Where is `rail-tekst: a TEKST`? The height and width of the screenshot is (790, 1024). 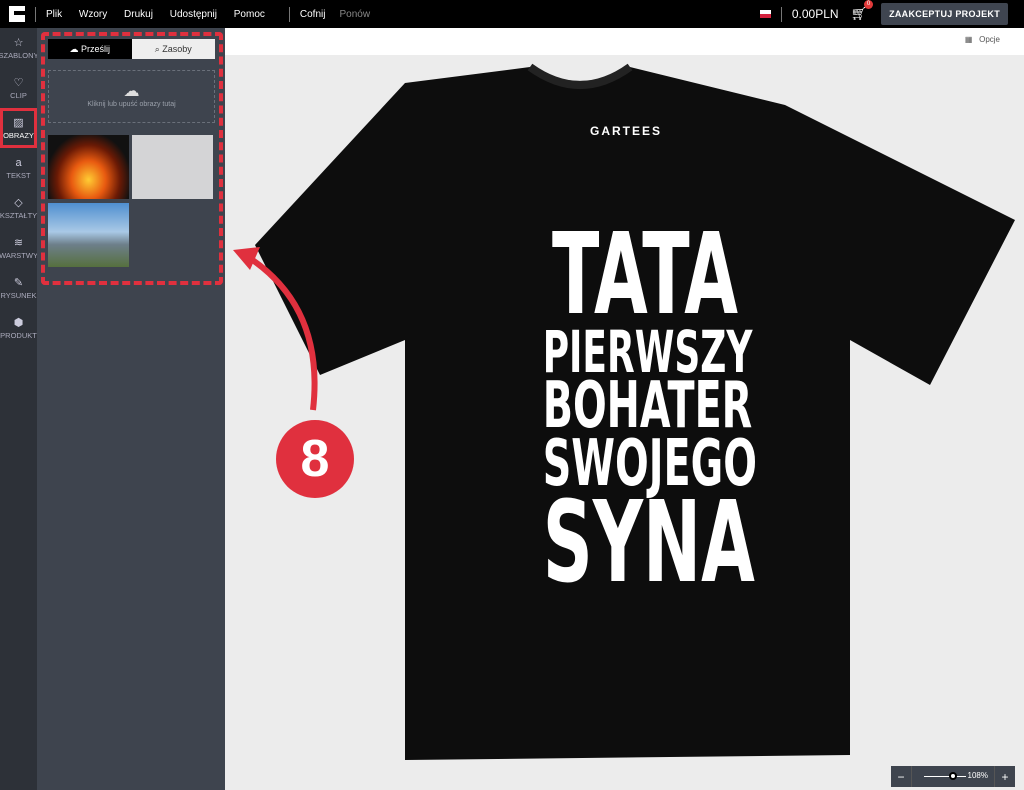
rail-tekst: a TEKST is located at coordinates (18, 168).